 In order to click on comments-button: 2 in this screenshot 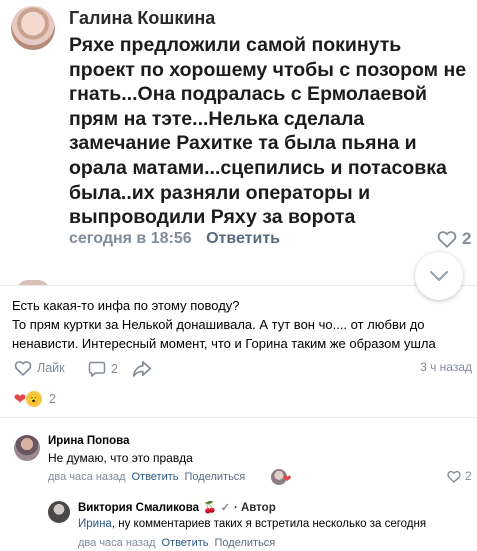, I will do `click(103, 368)`.